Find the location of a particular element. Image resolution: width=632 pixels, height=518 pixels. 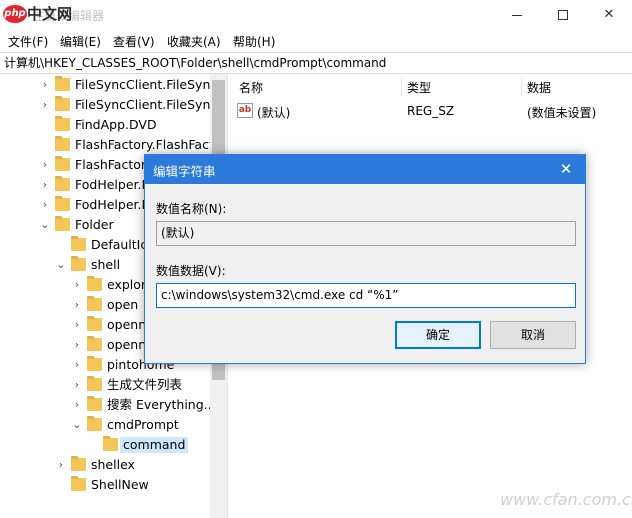

value-data-input: c:\windows\system32\cmd.exe cd “%1” is located at coordinates (366, 295).